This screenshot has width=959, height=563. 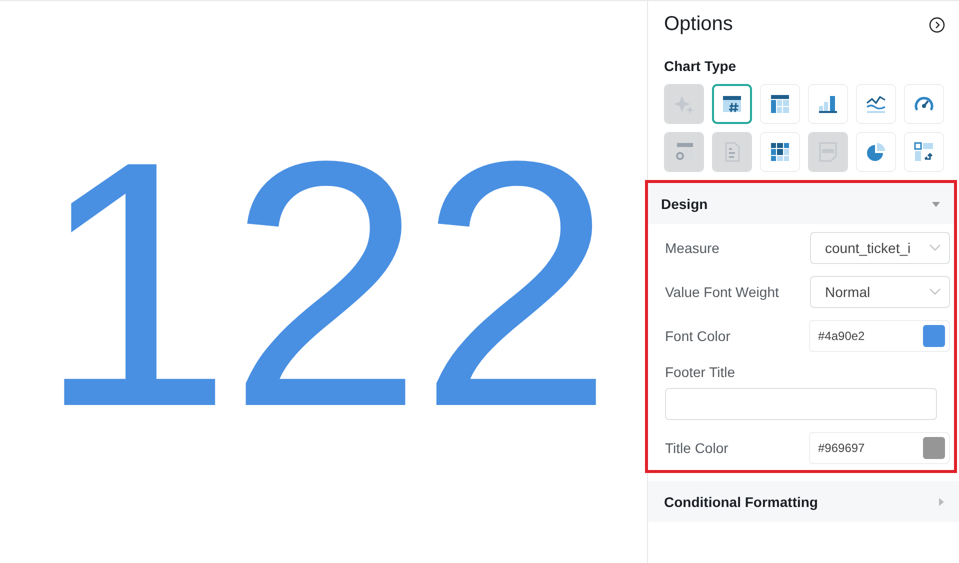 I want to click on field-label: Value Font Weight, so click(x=722, y=292).